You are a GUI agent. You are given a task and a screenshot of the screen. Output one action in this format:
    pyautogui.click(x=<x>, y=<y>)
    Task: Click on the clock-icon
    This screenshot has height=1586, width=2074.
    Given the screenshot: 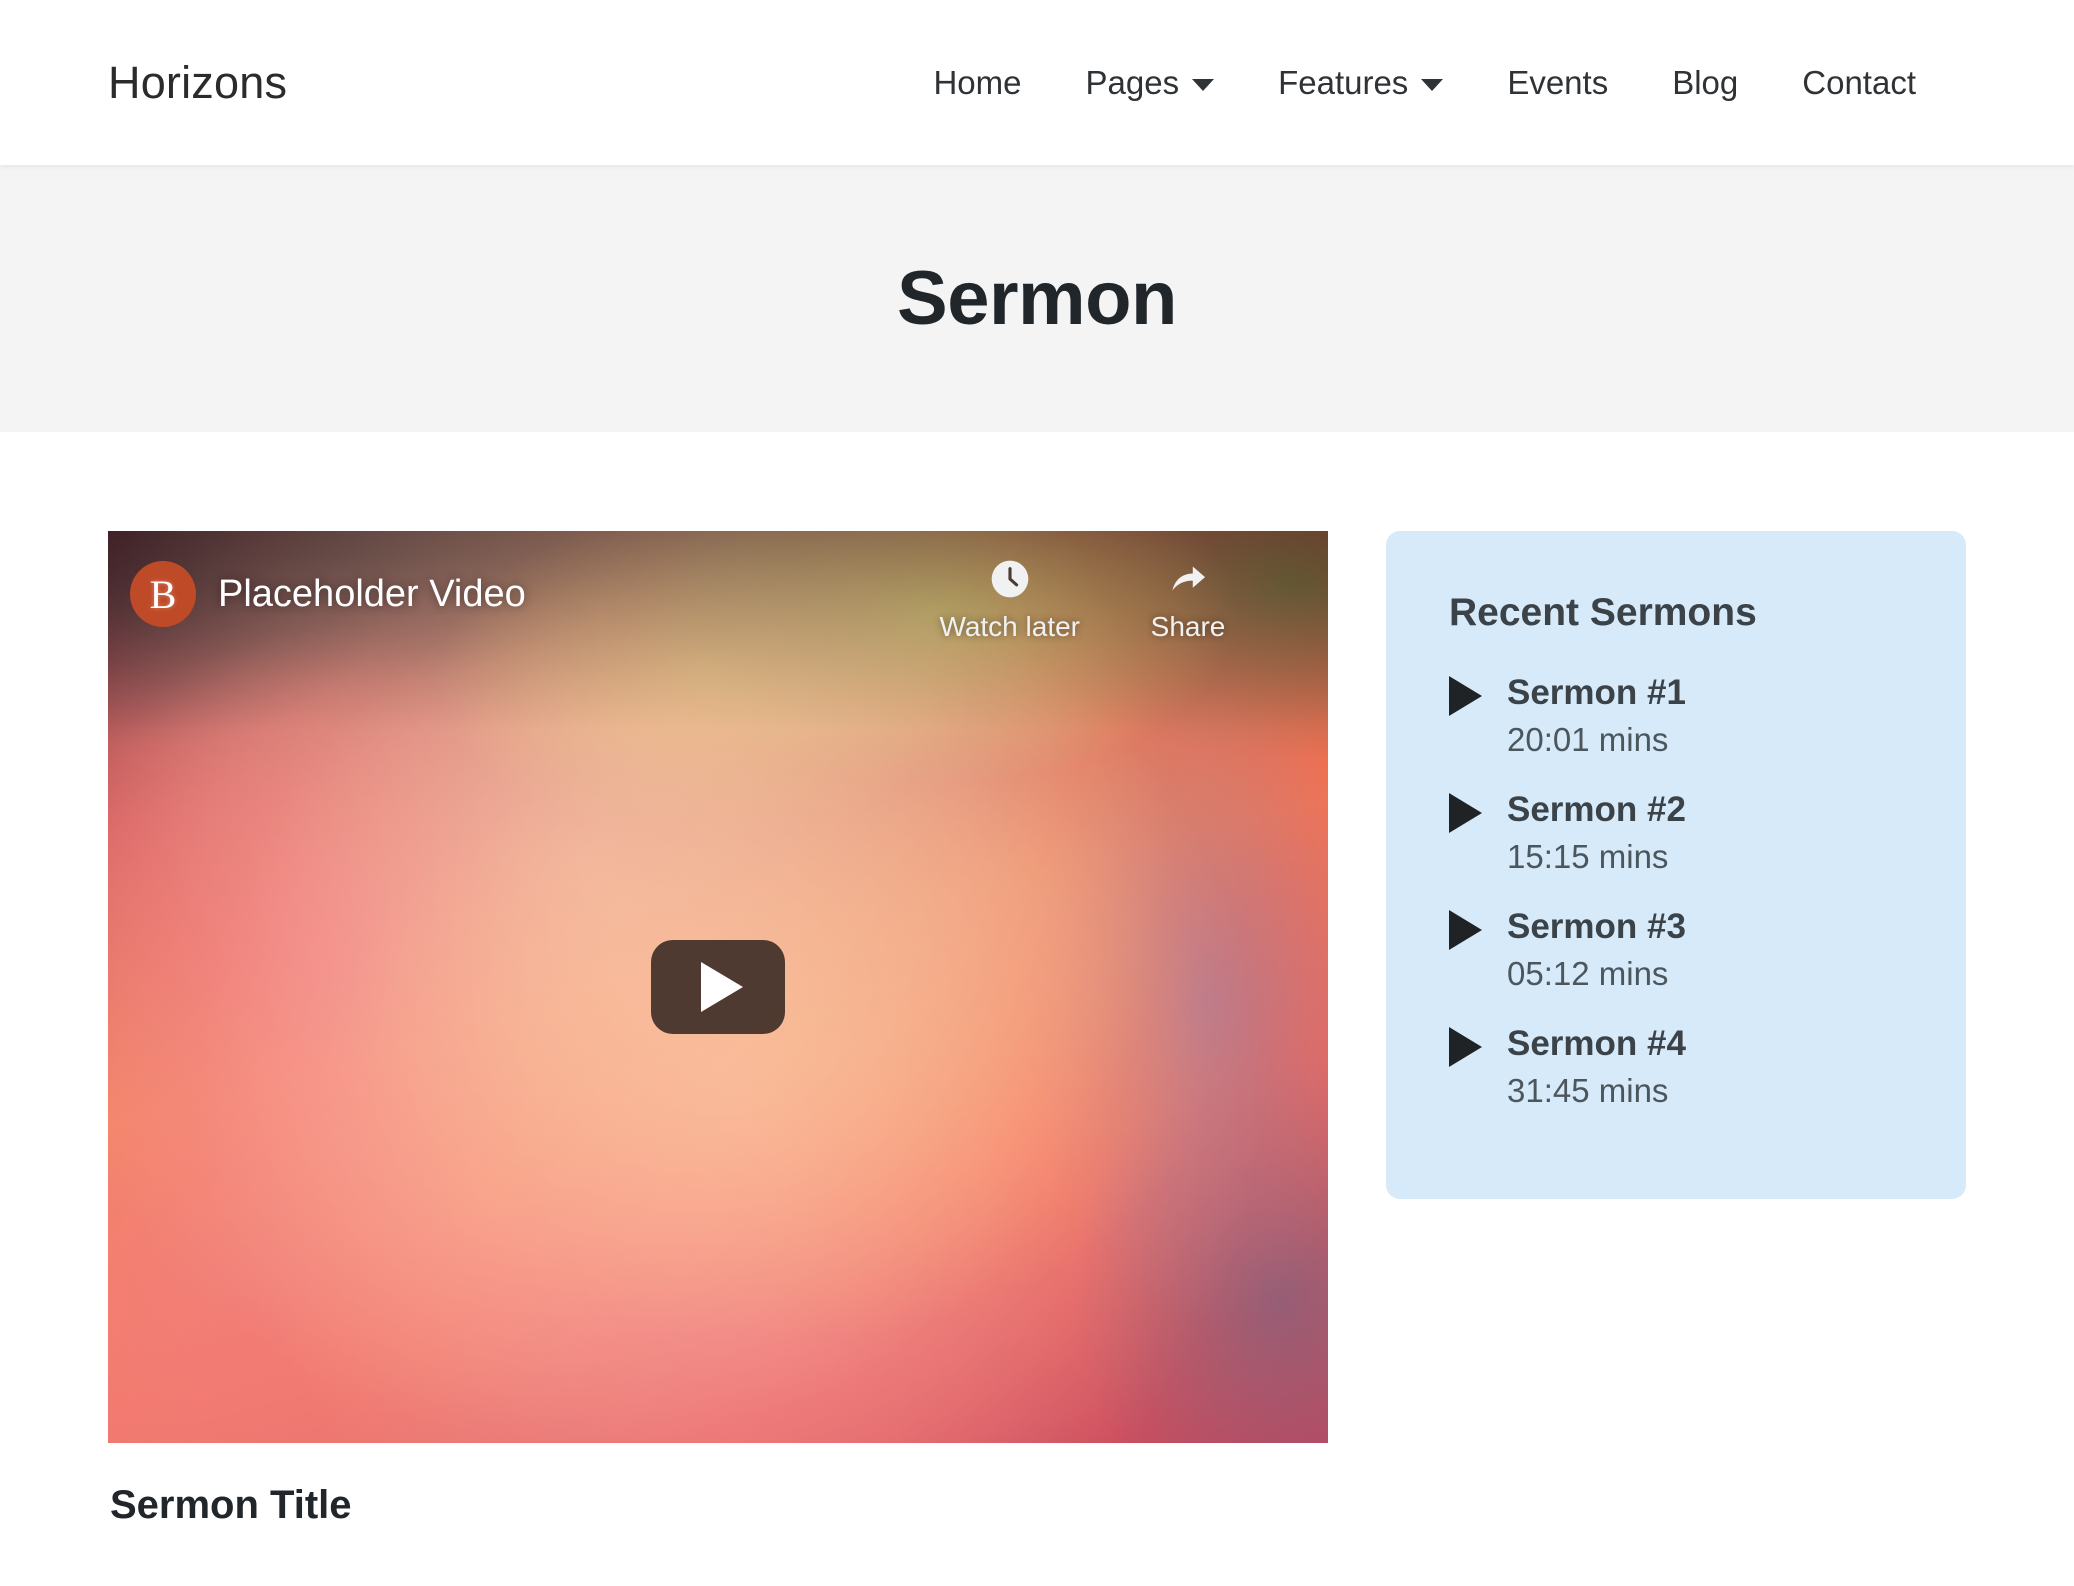 What is the action you would take?
    pyautogui.click(x=1010, y=579)
    